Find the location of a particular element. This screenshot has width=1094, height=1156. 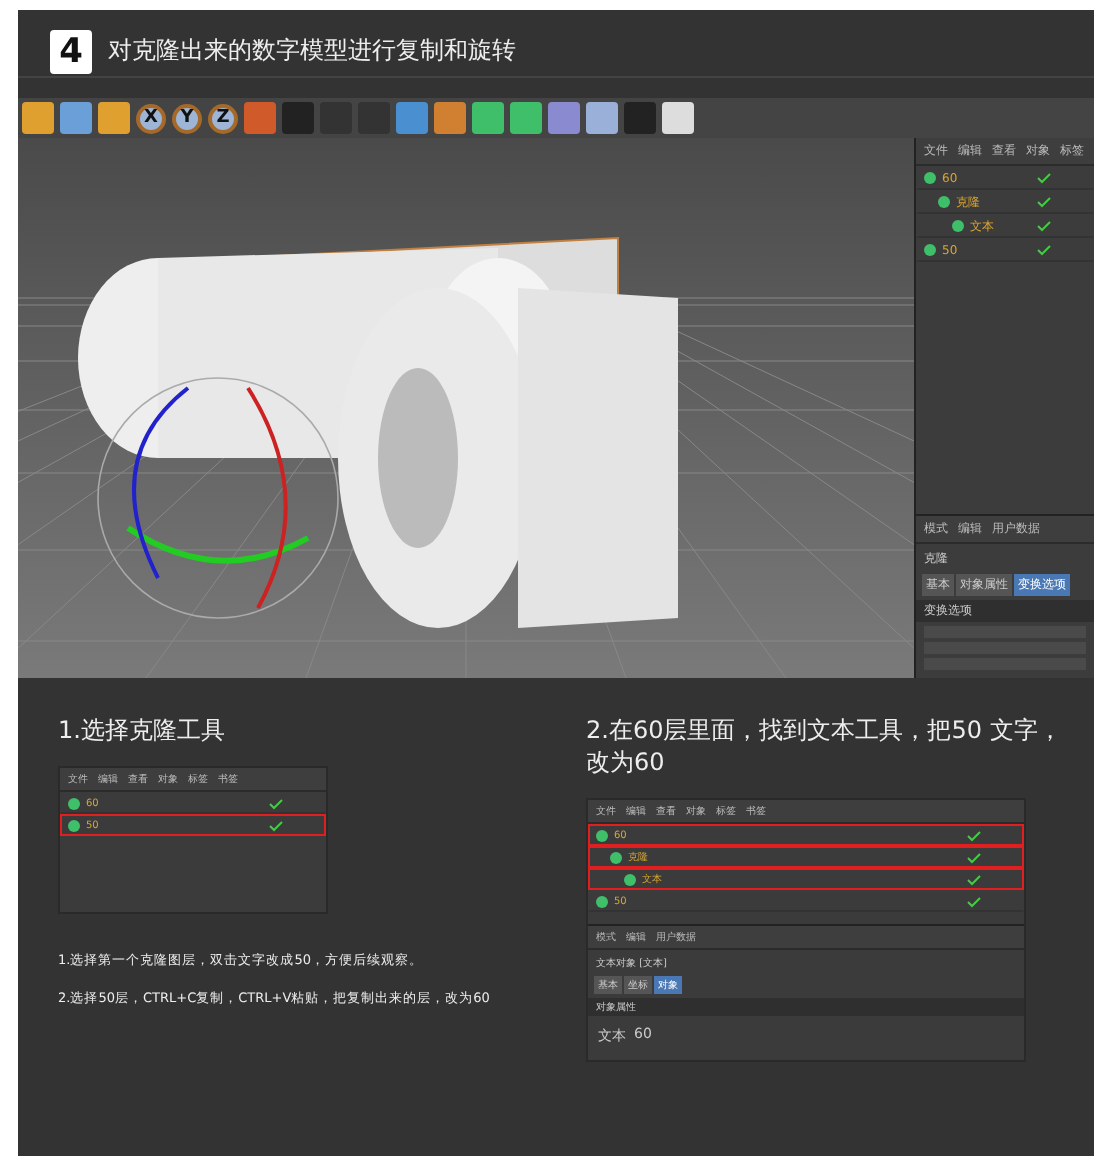

axis-button: Z is located at coordinates (223, 118).